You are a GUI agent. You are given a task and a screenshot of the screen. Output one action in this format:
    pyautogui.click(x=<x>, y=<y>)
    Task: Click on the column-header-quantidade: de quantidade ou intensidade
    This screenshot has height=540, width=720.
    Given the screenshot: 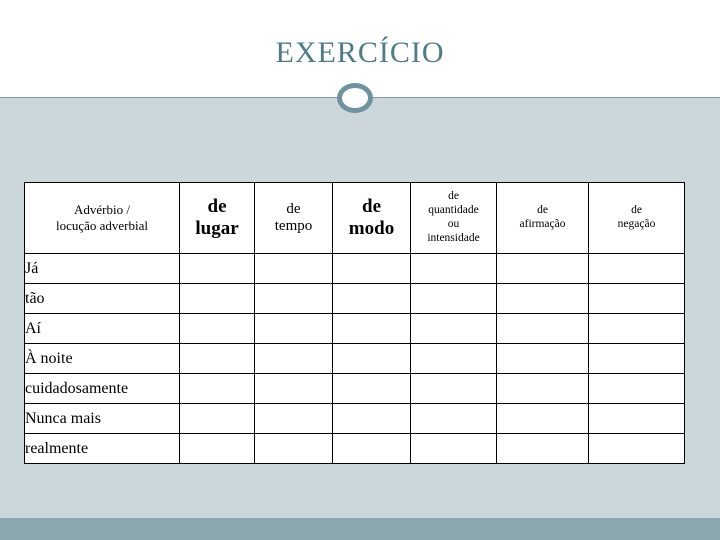 What is the action you would take?
    pyautogui.click(x=453, y=218)
    